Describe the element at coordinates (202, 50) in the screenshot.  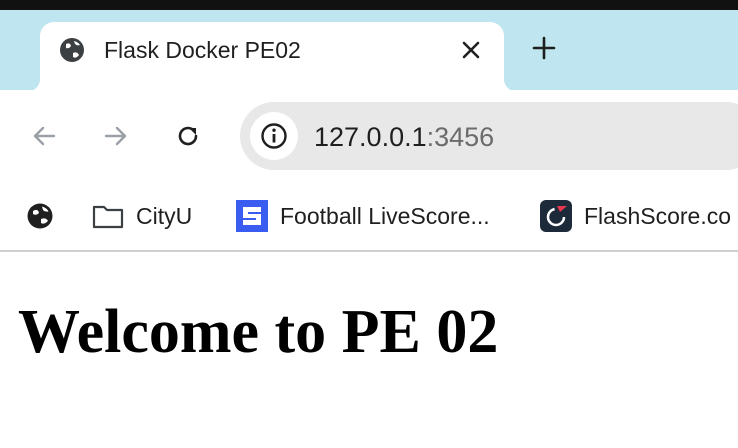
I see `tab-title: Flask Docker PE02` at that location.